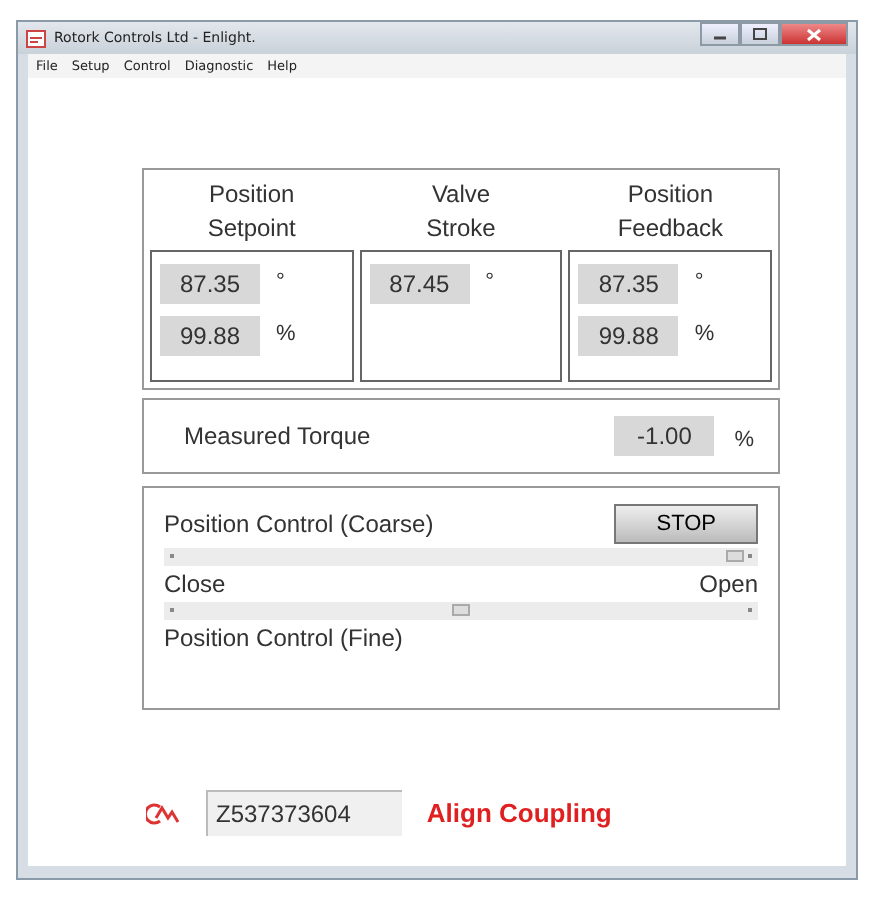  I want to click on open-label: Open, so click(728, 584).